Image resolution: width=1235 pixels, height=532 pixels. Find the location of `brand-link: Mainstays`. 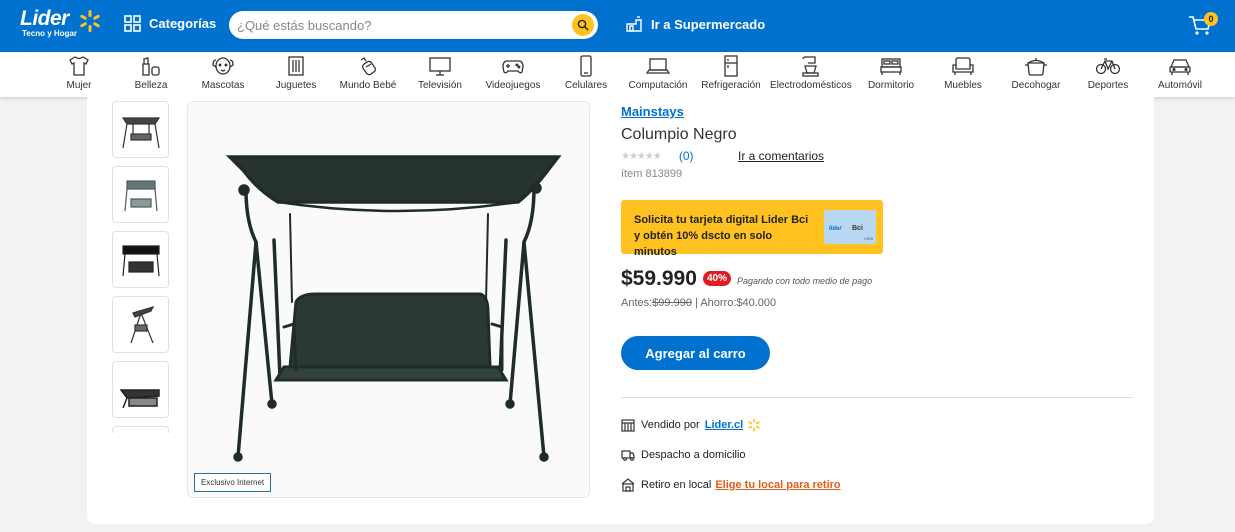

brand-link: Mainstays is located at coordinates (652, 111).